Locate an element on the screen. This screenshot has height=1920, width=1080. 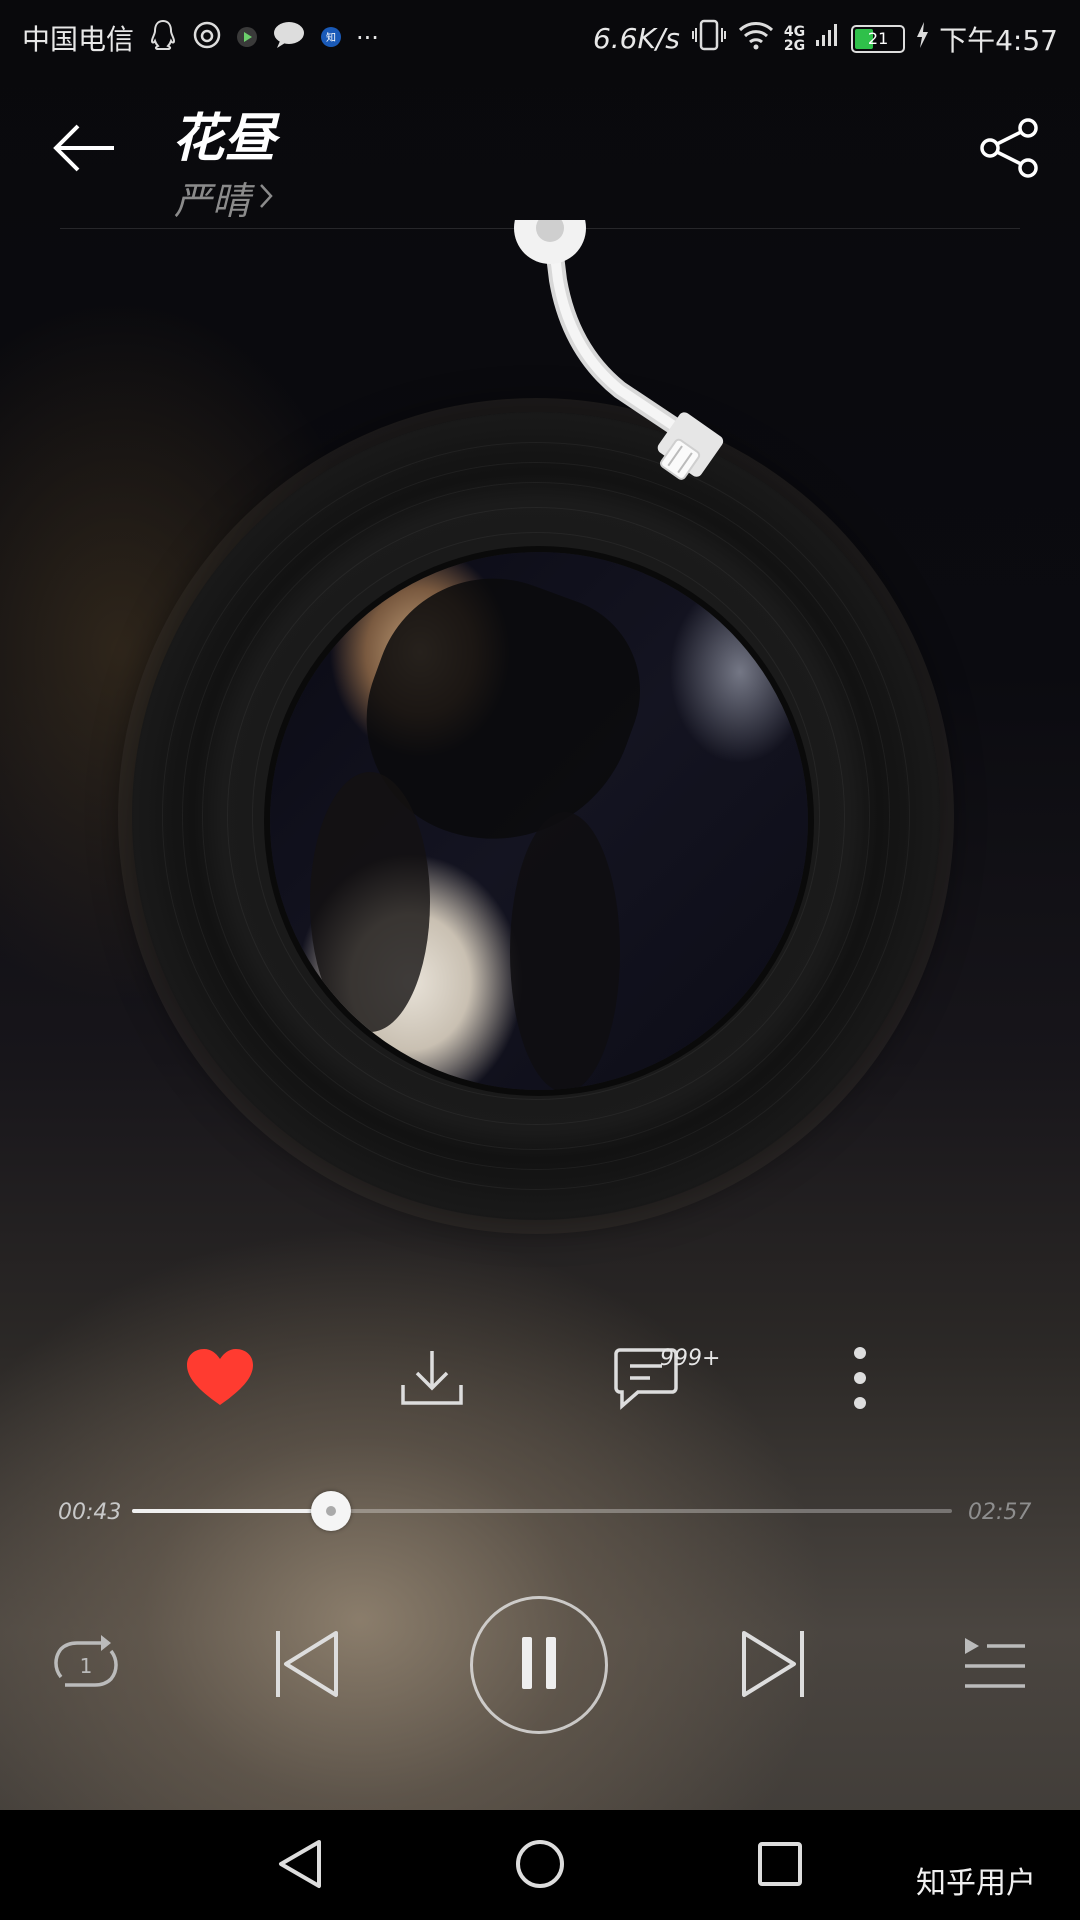
nav-back-button is located at coordinates (300, 1866).